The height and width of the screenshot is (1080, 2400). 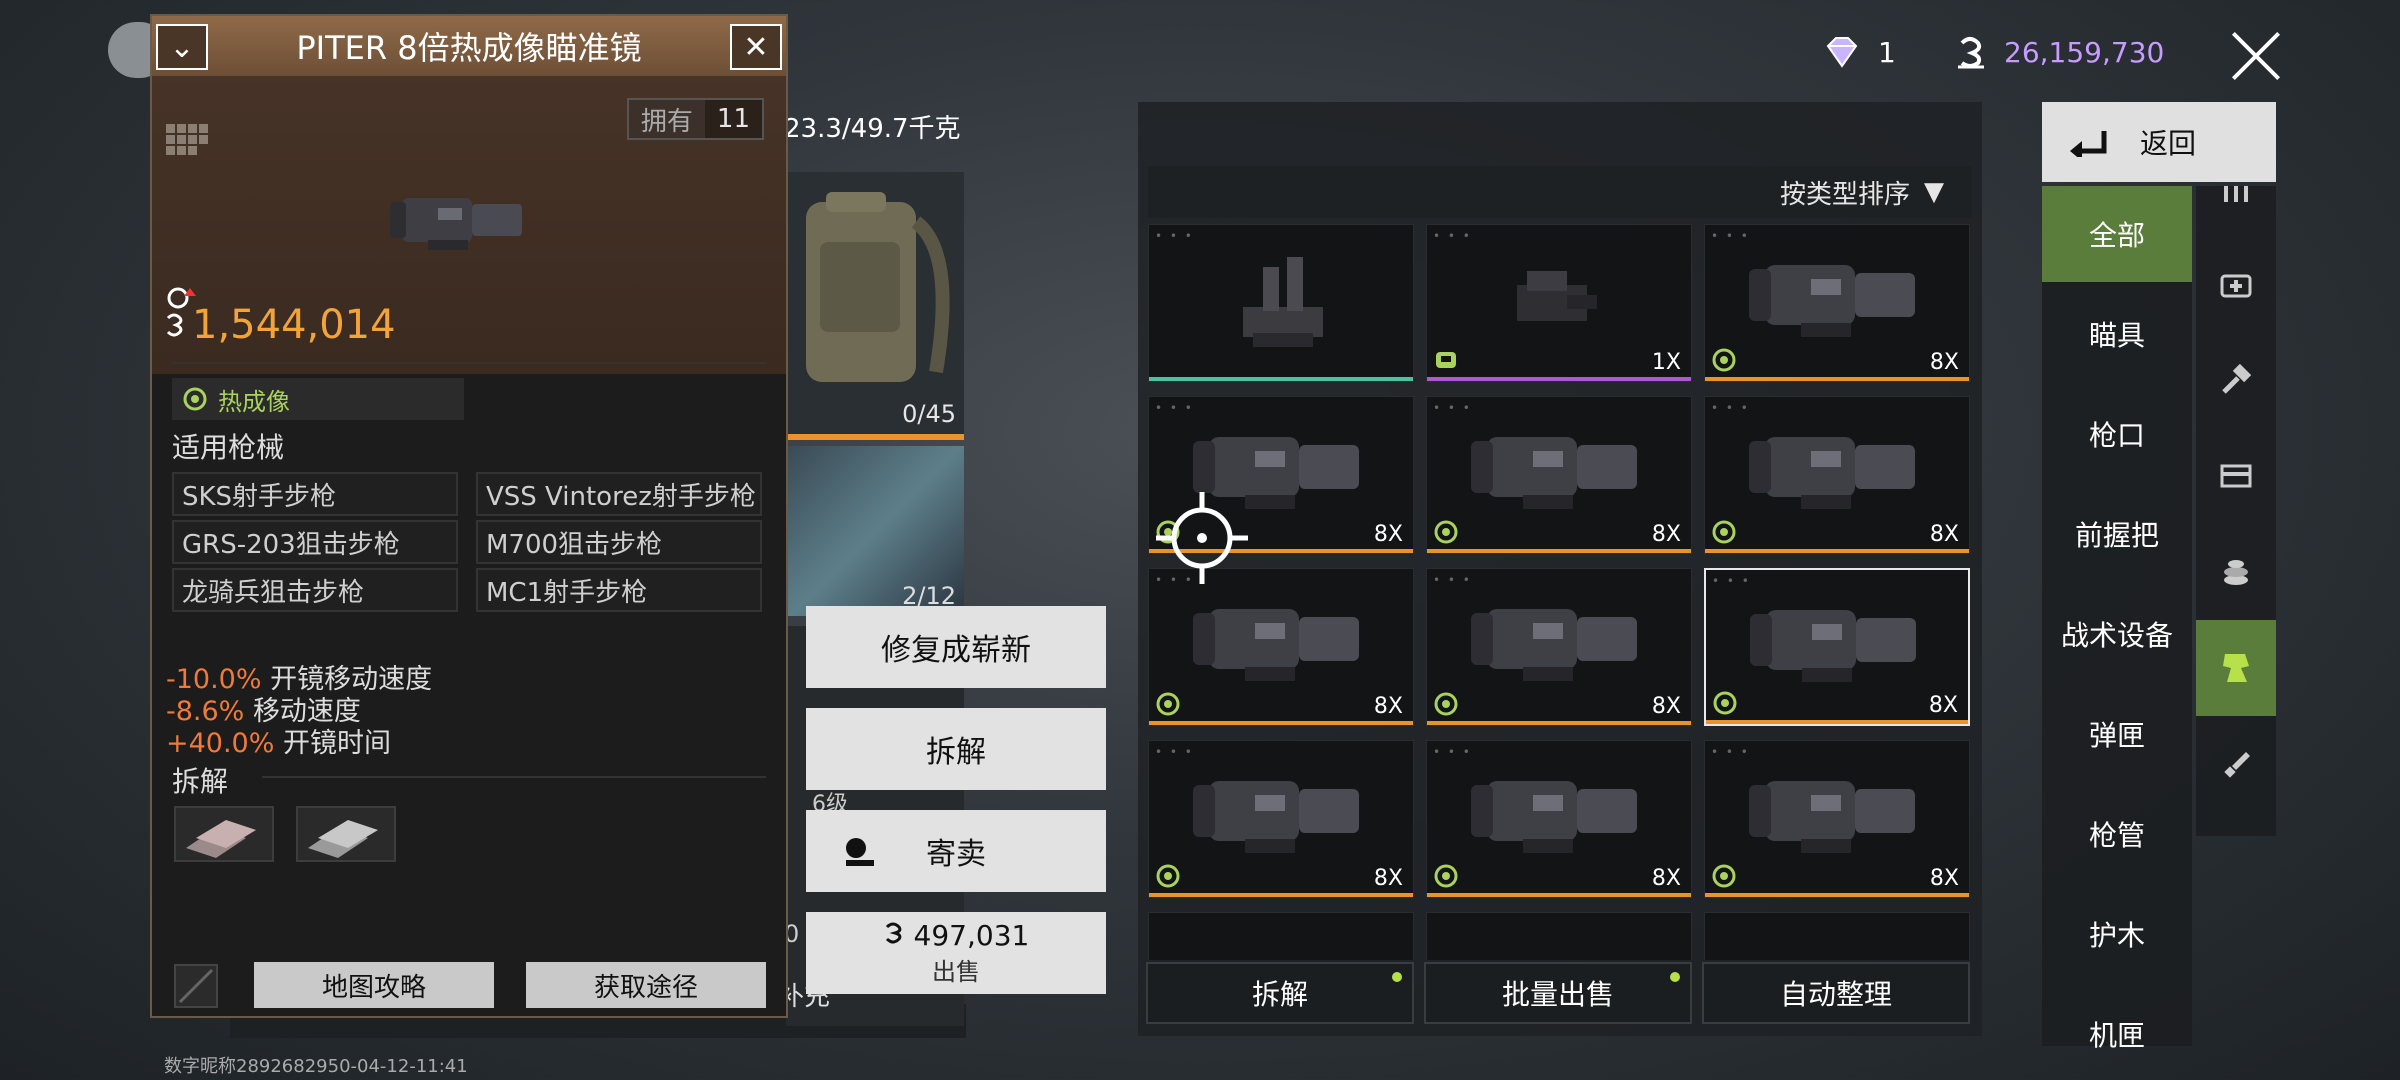 What do you see at coordinates (956, 953) in the screenshot?
I see `sell-button: 497,031 出售` at bounding box center [956, 953].